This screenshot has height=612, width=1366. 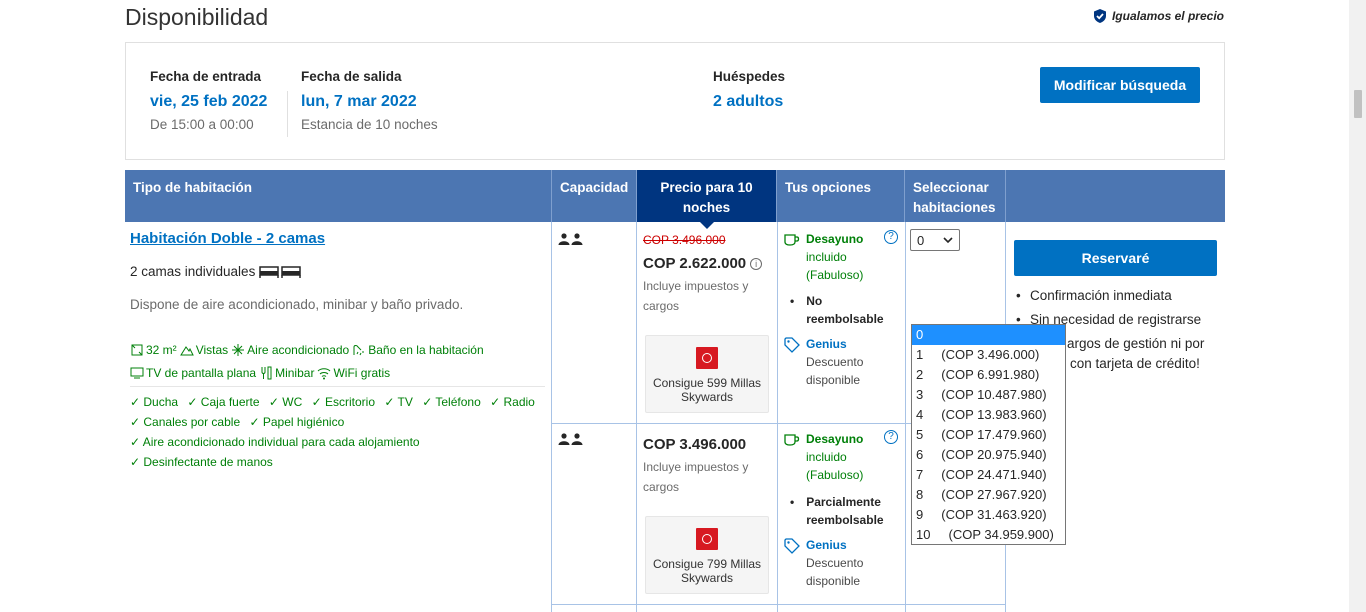 What do you see at coordinates (749, 90) in the screenshot?
I see `guests-block: Huéspedes 2 adultos` at bounding box center [749, 90].